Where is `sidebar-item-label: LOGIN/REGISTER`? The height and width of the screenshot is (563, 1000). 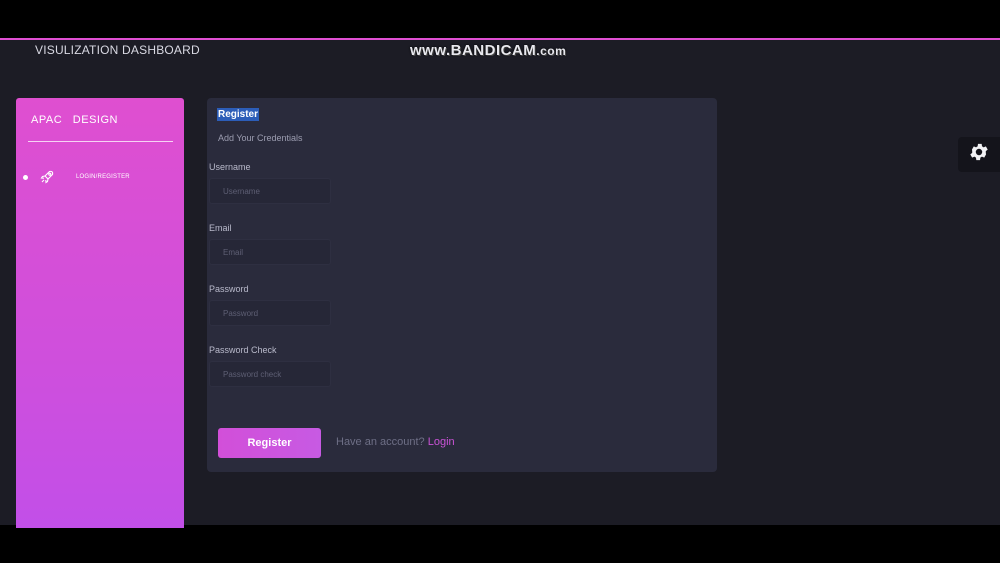 sidebar-item-label: LOGIN/REGISTER is located at coordinates (103, 177).